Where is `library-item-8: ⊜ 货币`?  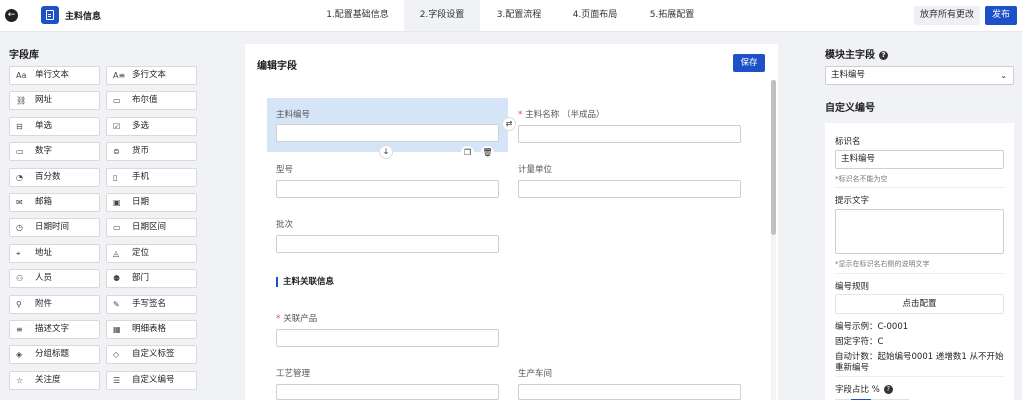 library-item-8: ⊜ 货币 is located at coordinates (151, 152).